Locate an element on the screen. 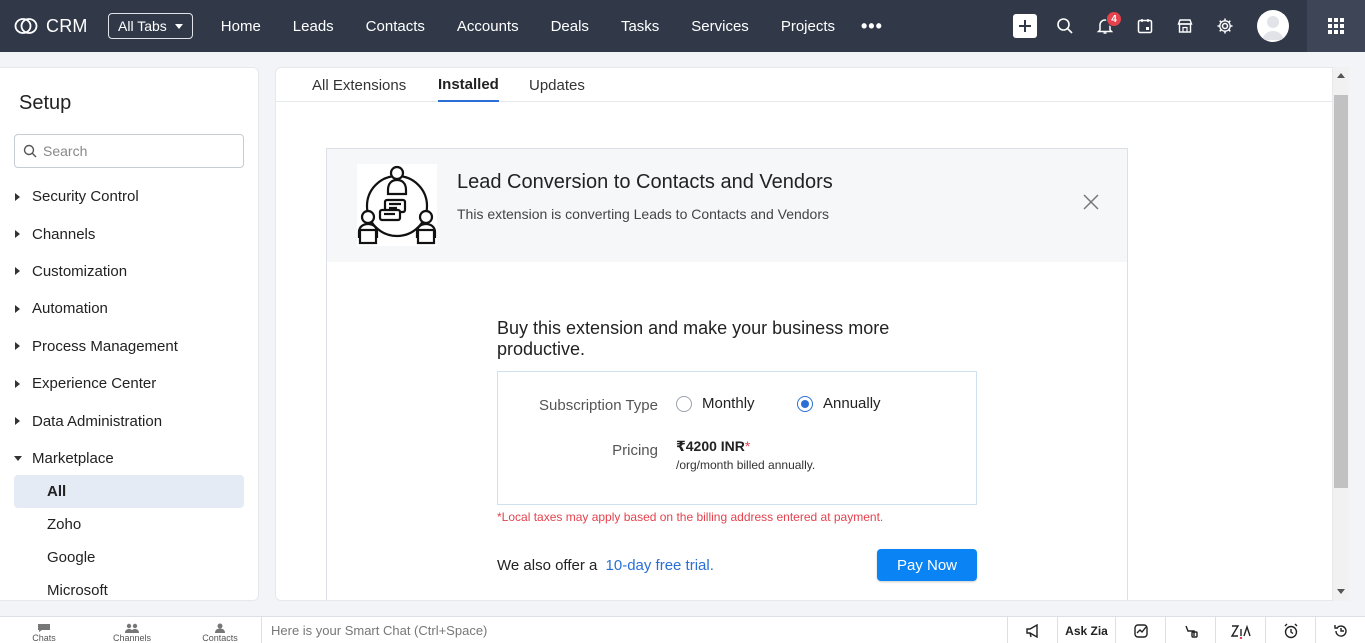 This screenshot has width=1365, height=643. search-button is located at coordinates (1065, 26).